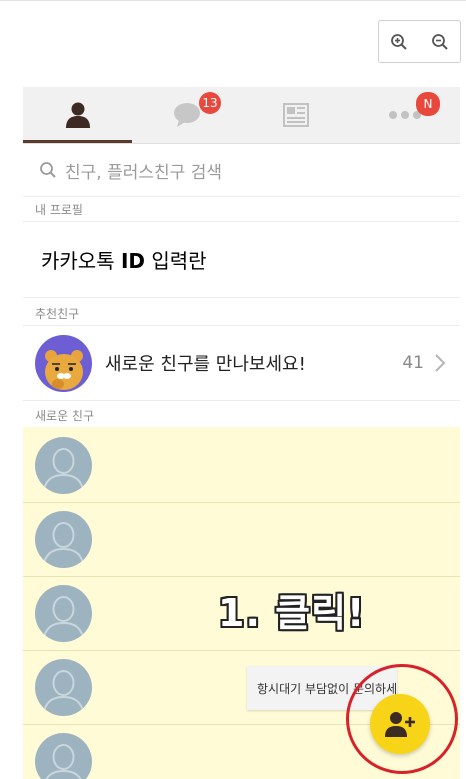 The height and width of the screenshot is (779, 466). I want to click on tab-friends, so click(77, 115).